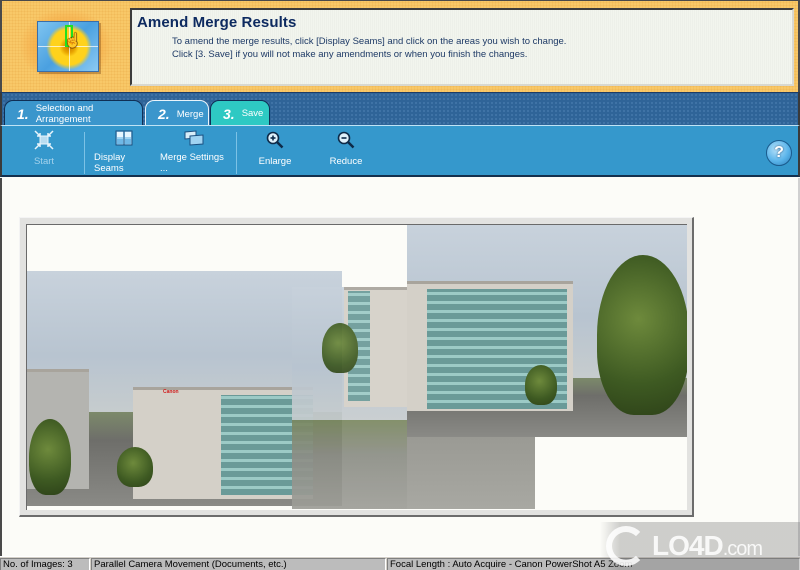 Image resolution: width=800 pixels, height=570 pixels. I want to click on flower-stitch-icon: ☝, so click(68, 46).